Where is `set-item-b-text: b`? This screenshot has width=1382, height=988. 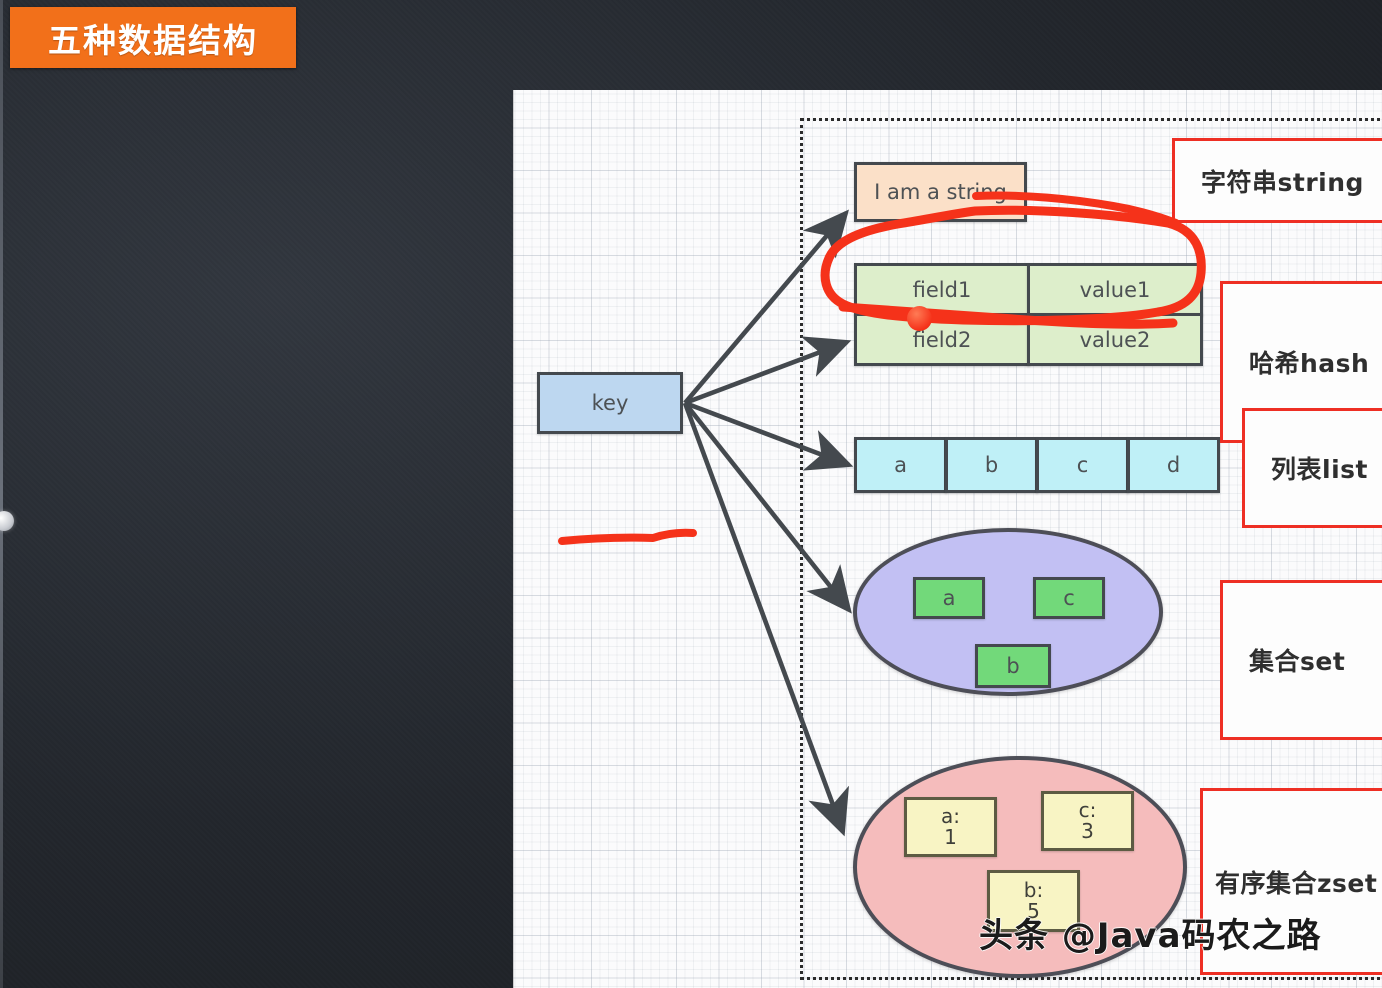
set-item-b-text: b is located at coordinates (1013, 666).